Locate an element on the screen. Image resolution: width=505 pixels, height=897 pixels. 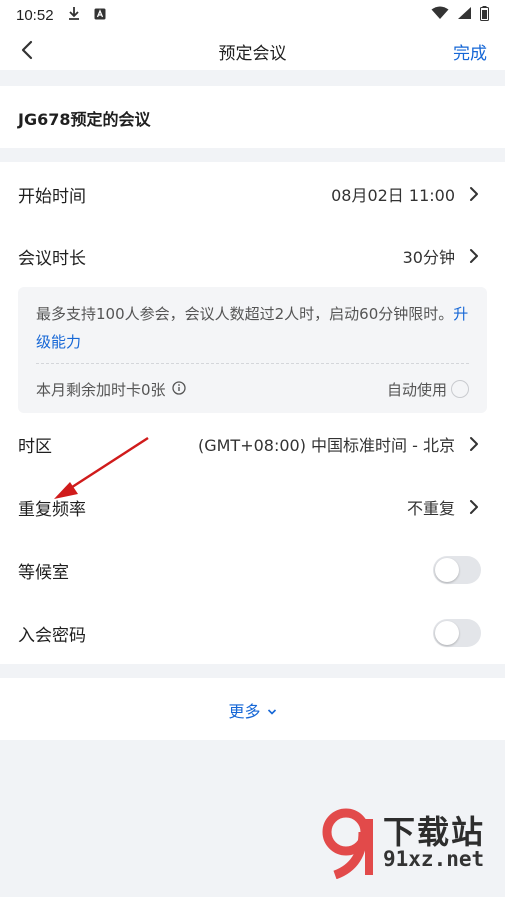
duration-value: 30分钟 is located at coordinates (428, 257).